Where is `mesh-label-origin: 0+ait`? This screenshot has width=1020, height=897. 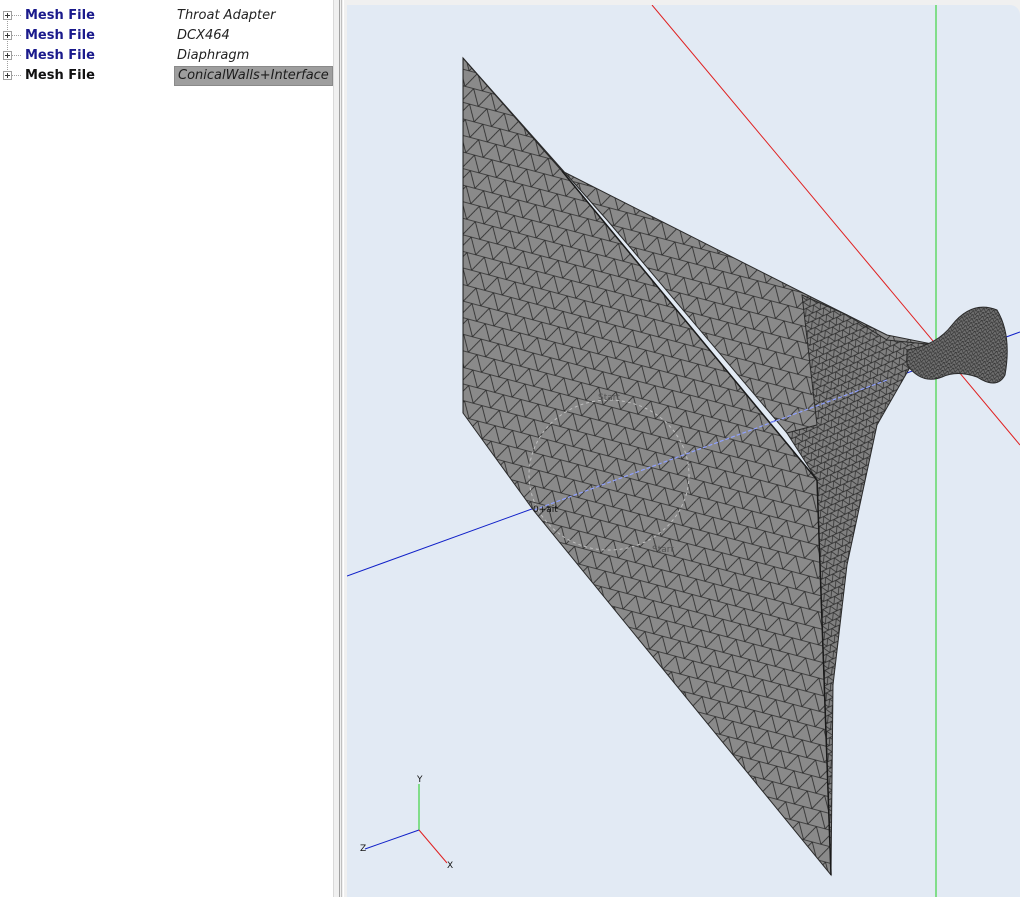
mesh-label-origin: 0+ait is located at coordinates (545, 510).